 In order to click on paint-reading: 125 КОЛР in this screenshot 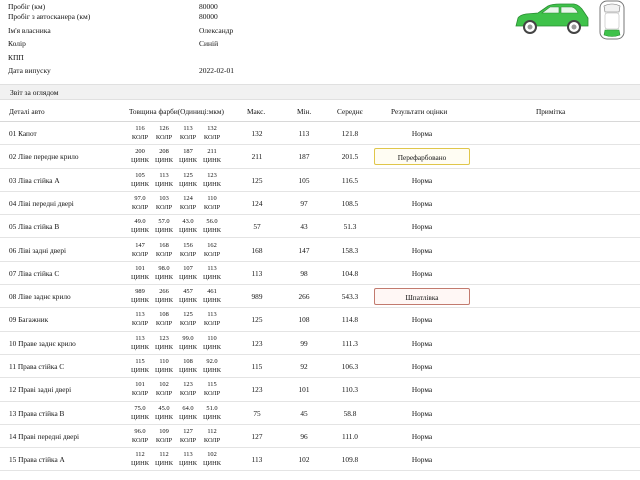, I will do `click(188, 319)`.